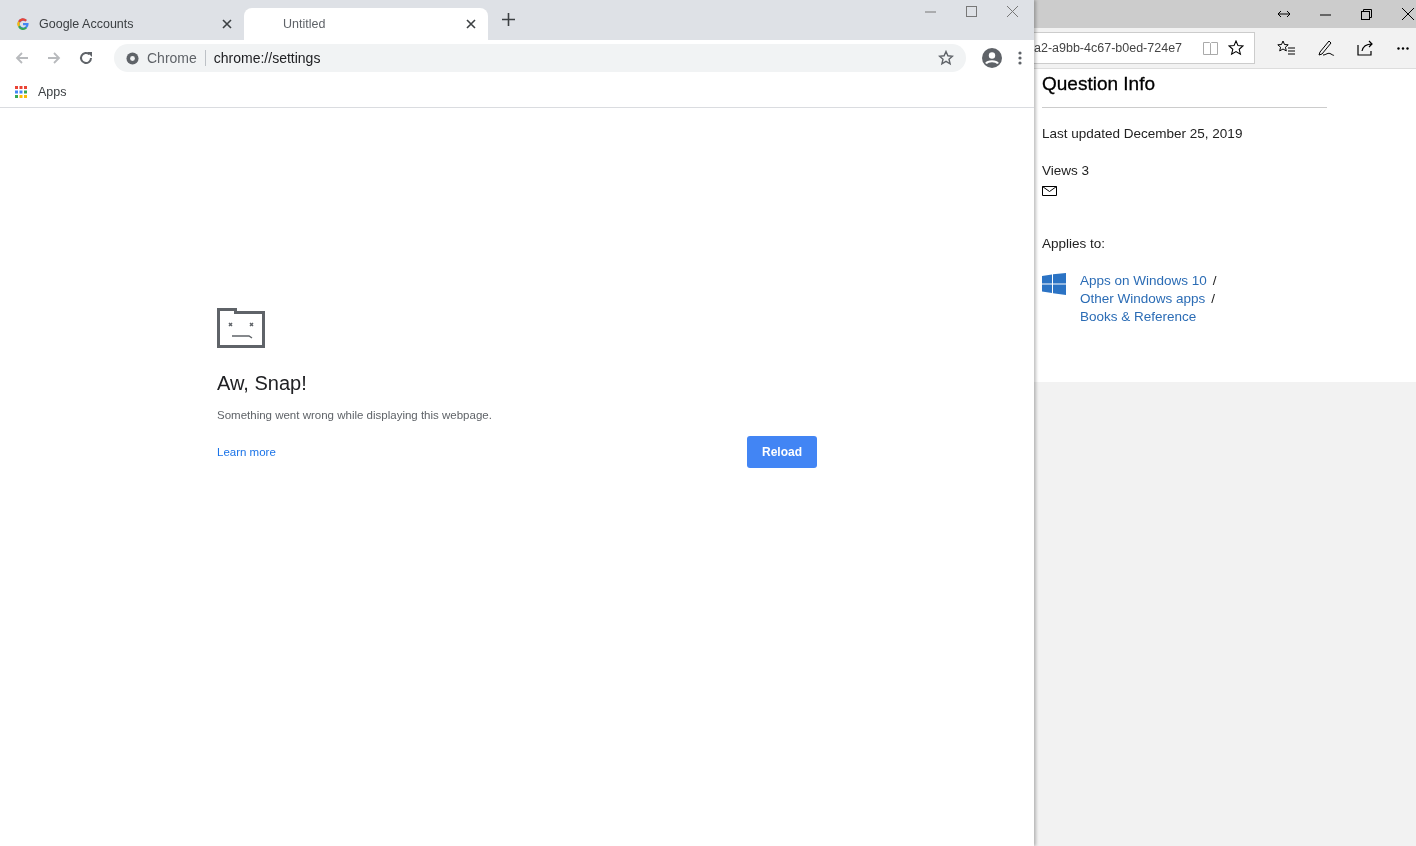 The image size is (1416, 846). What do you see at coordinates (23, 24) in the screenshot?
I see `google-g-icon` at bounding box center [23, 24].